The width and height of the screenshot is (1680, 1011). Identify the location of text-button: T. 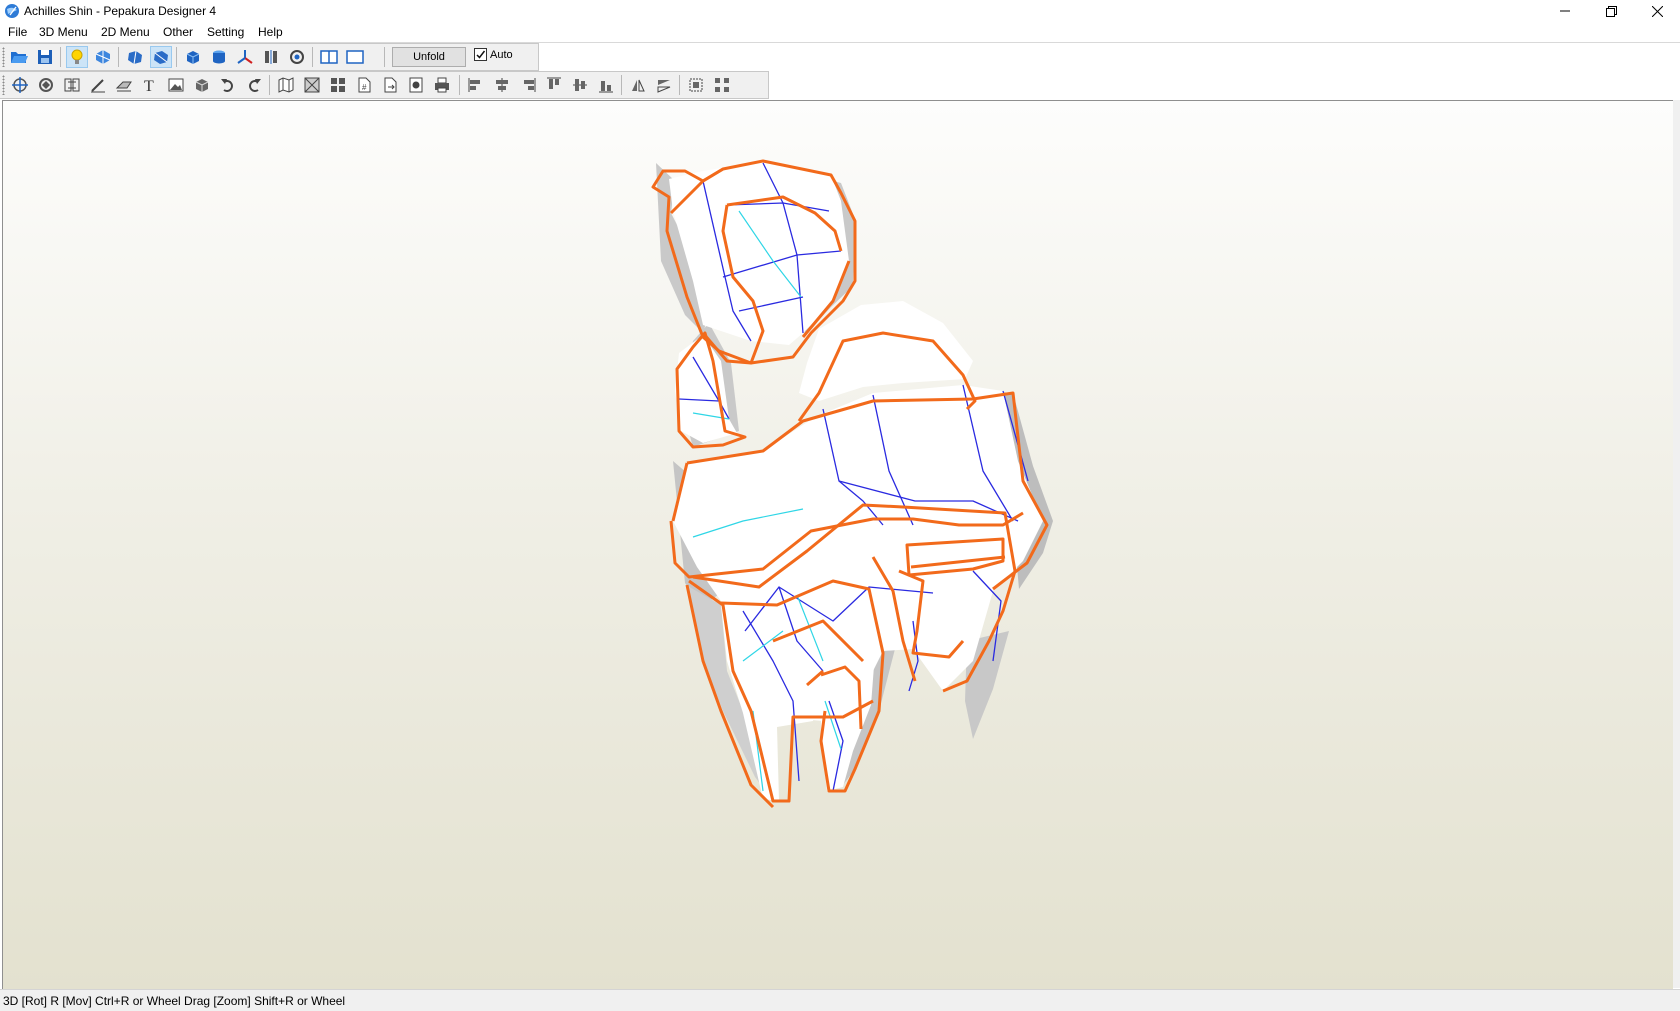
(150, 85).